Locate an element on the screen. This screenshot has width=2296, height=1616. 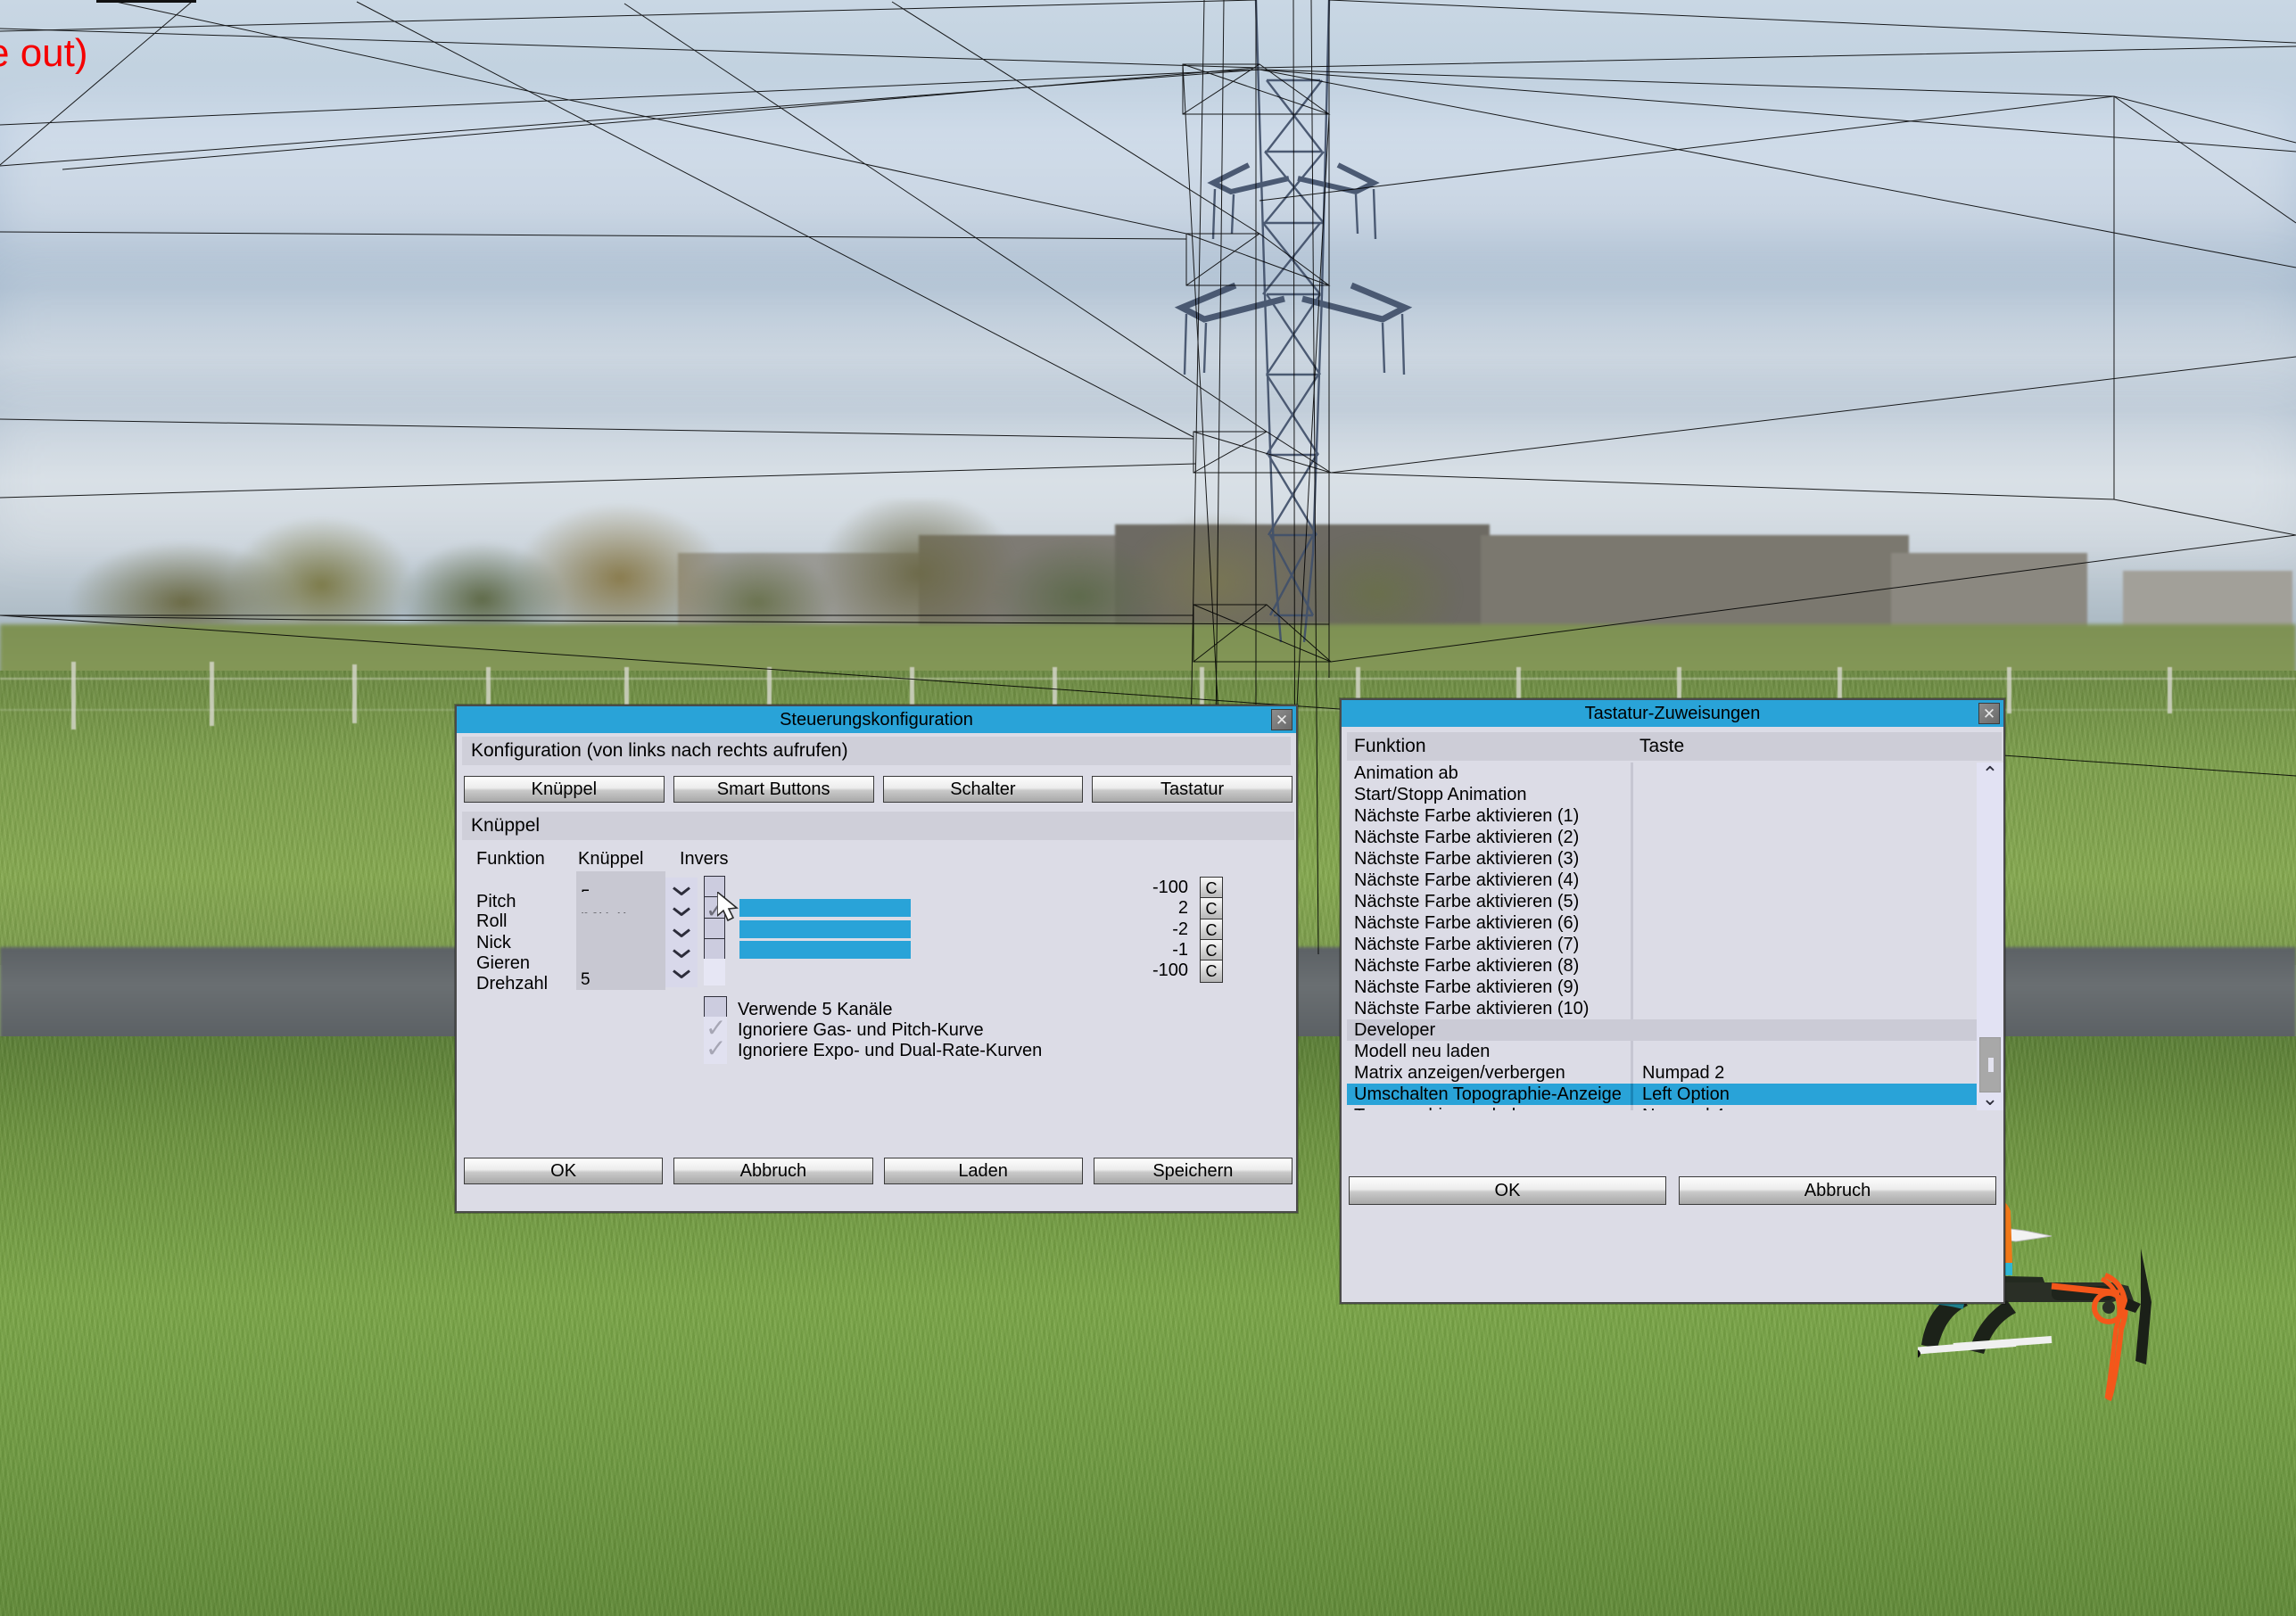
column-header-knueppel: Knüppel is located at coordinates (611, 859).